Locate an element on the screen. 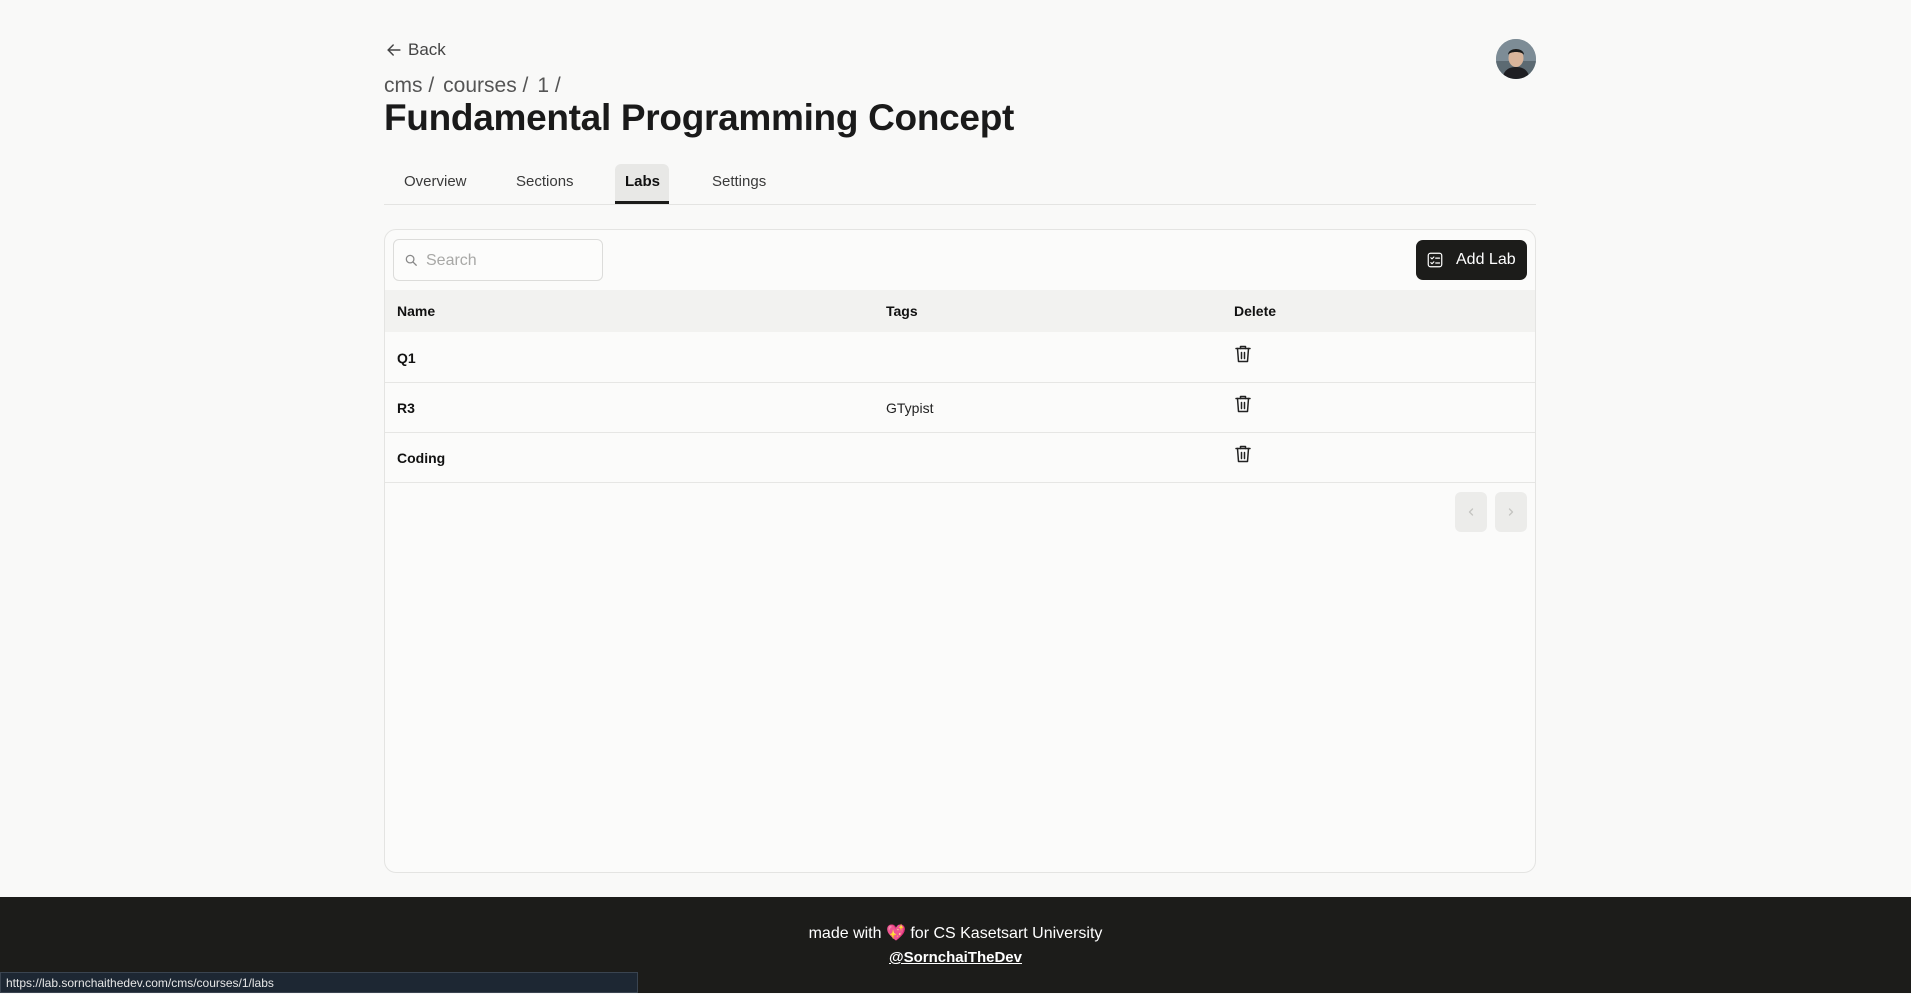  add-lab-label: Add Lab is located at coordinates (1486, 259).